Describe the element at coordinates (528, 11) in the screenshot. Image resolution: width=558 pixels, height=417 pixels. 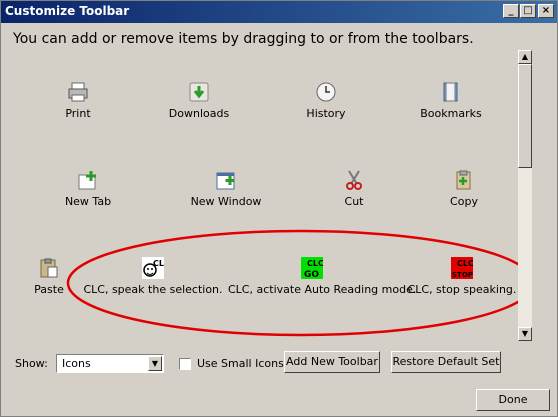
I see `maximize-icon: □` at that location.